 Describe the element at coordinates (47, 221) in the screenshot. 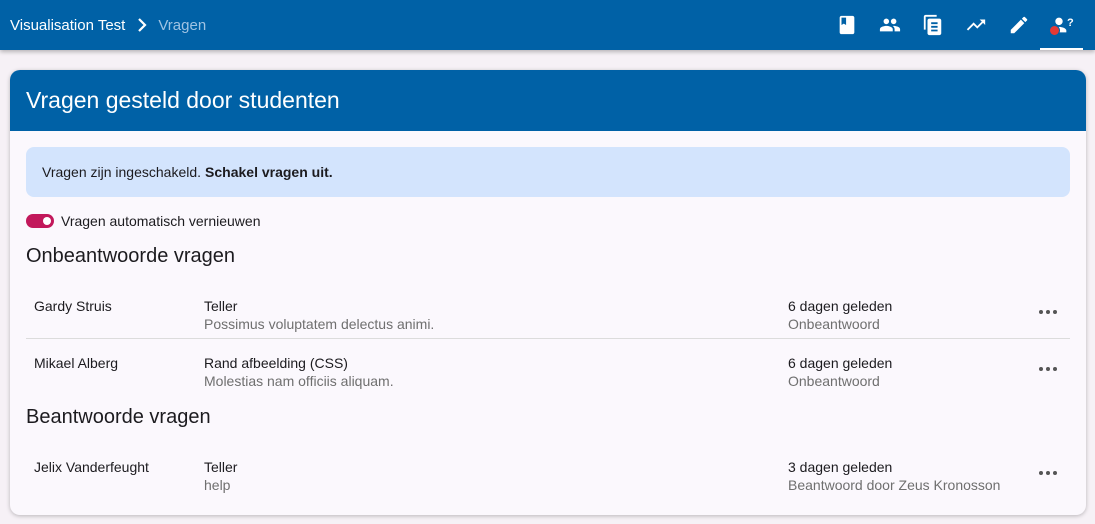

I see `switch-knob` at that location.